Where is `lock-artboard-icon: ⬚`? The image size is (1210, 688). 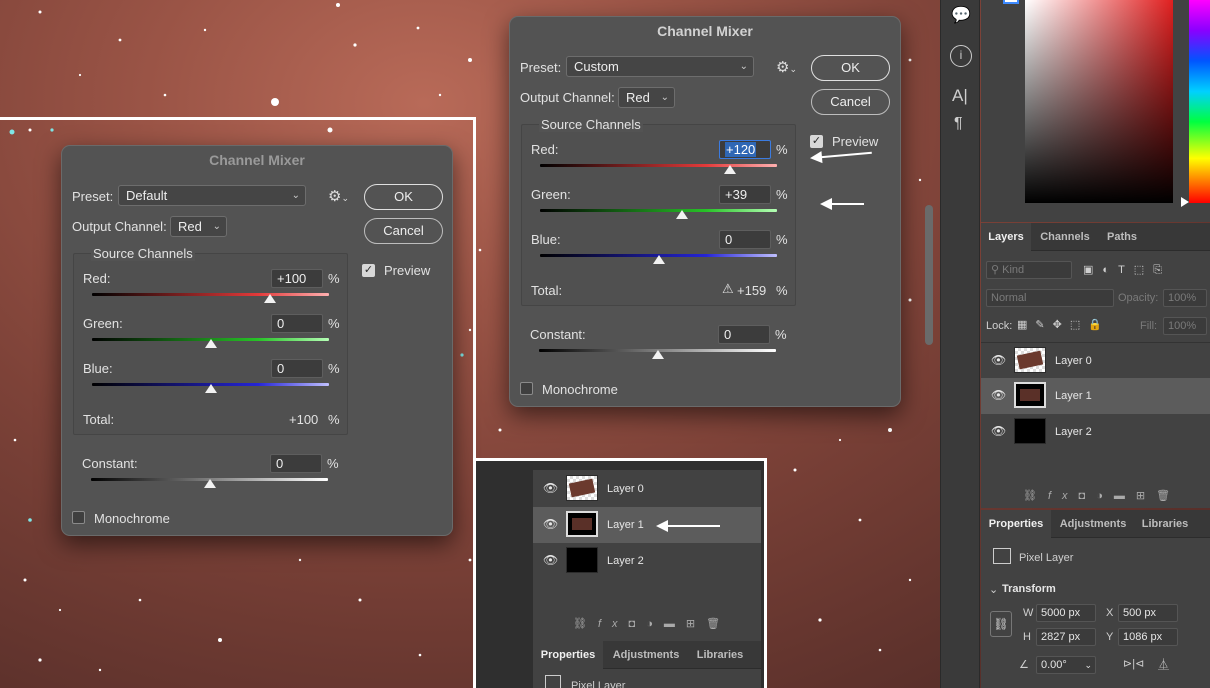 lock-artboard-icon: ⬚ is located at coordinates (1079, 325).